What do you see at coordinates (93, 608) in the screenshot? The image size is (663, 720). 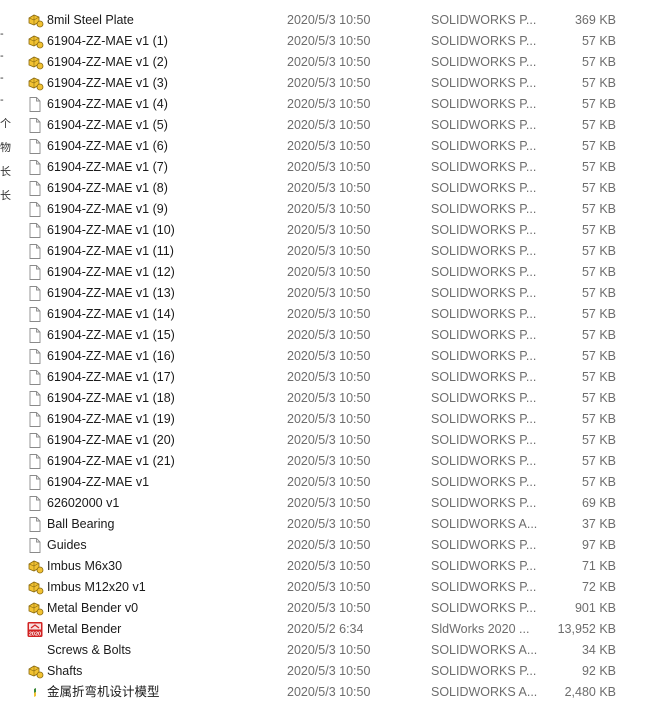 I see `file-name: Metal Bender v0` at bounding box center [93, 608].